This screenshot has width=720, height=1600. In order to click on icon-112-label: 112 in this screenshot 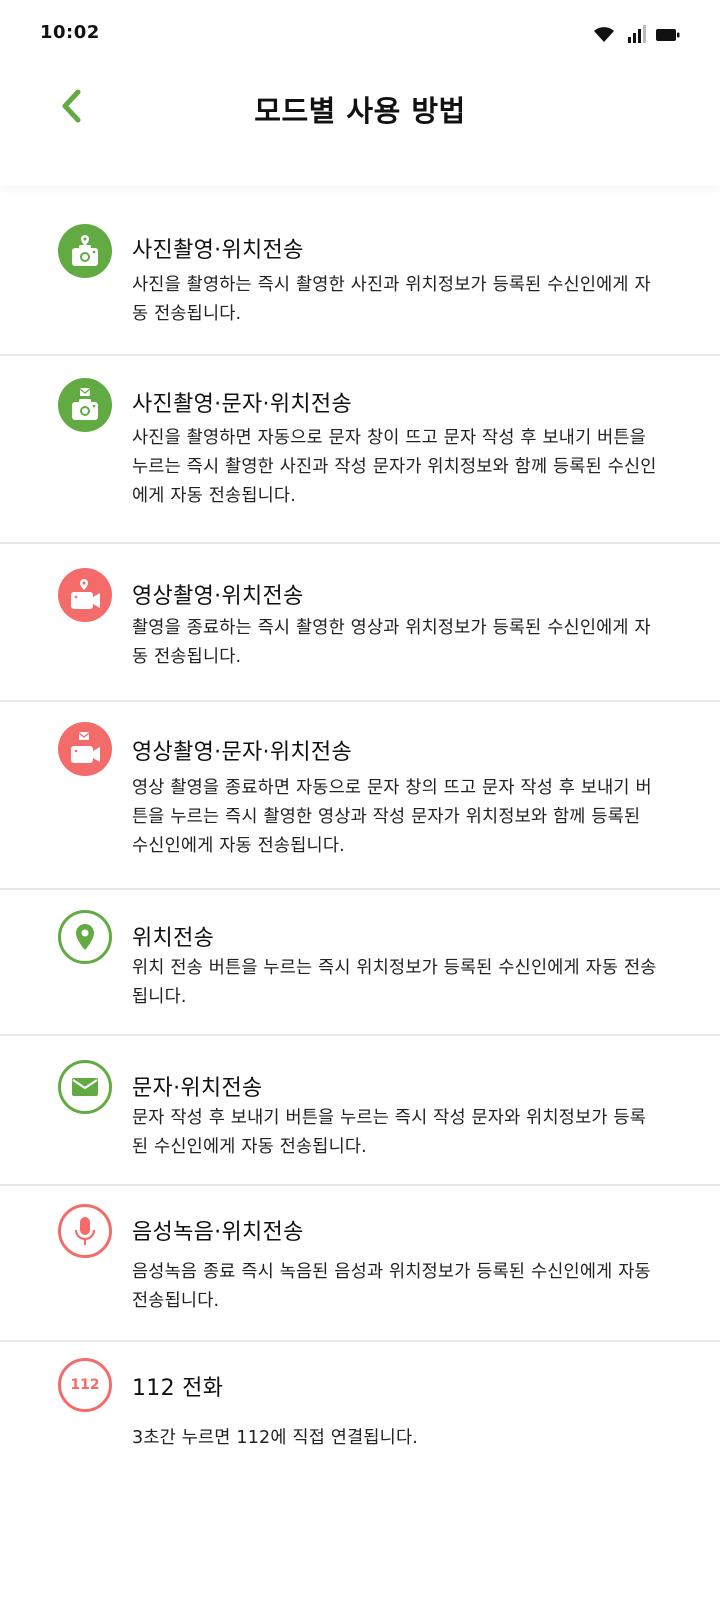, I will do `click(85, 1385)`.